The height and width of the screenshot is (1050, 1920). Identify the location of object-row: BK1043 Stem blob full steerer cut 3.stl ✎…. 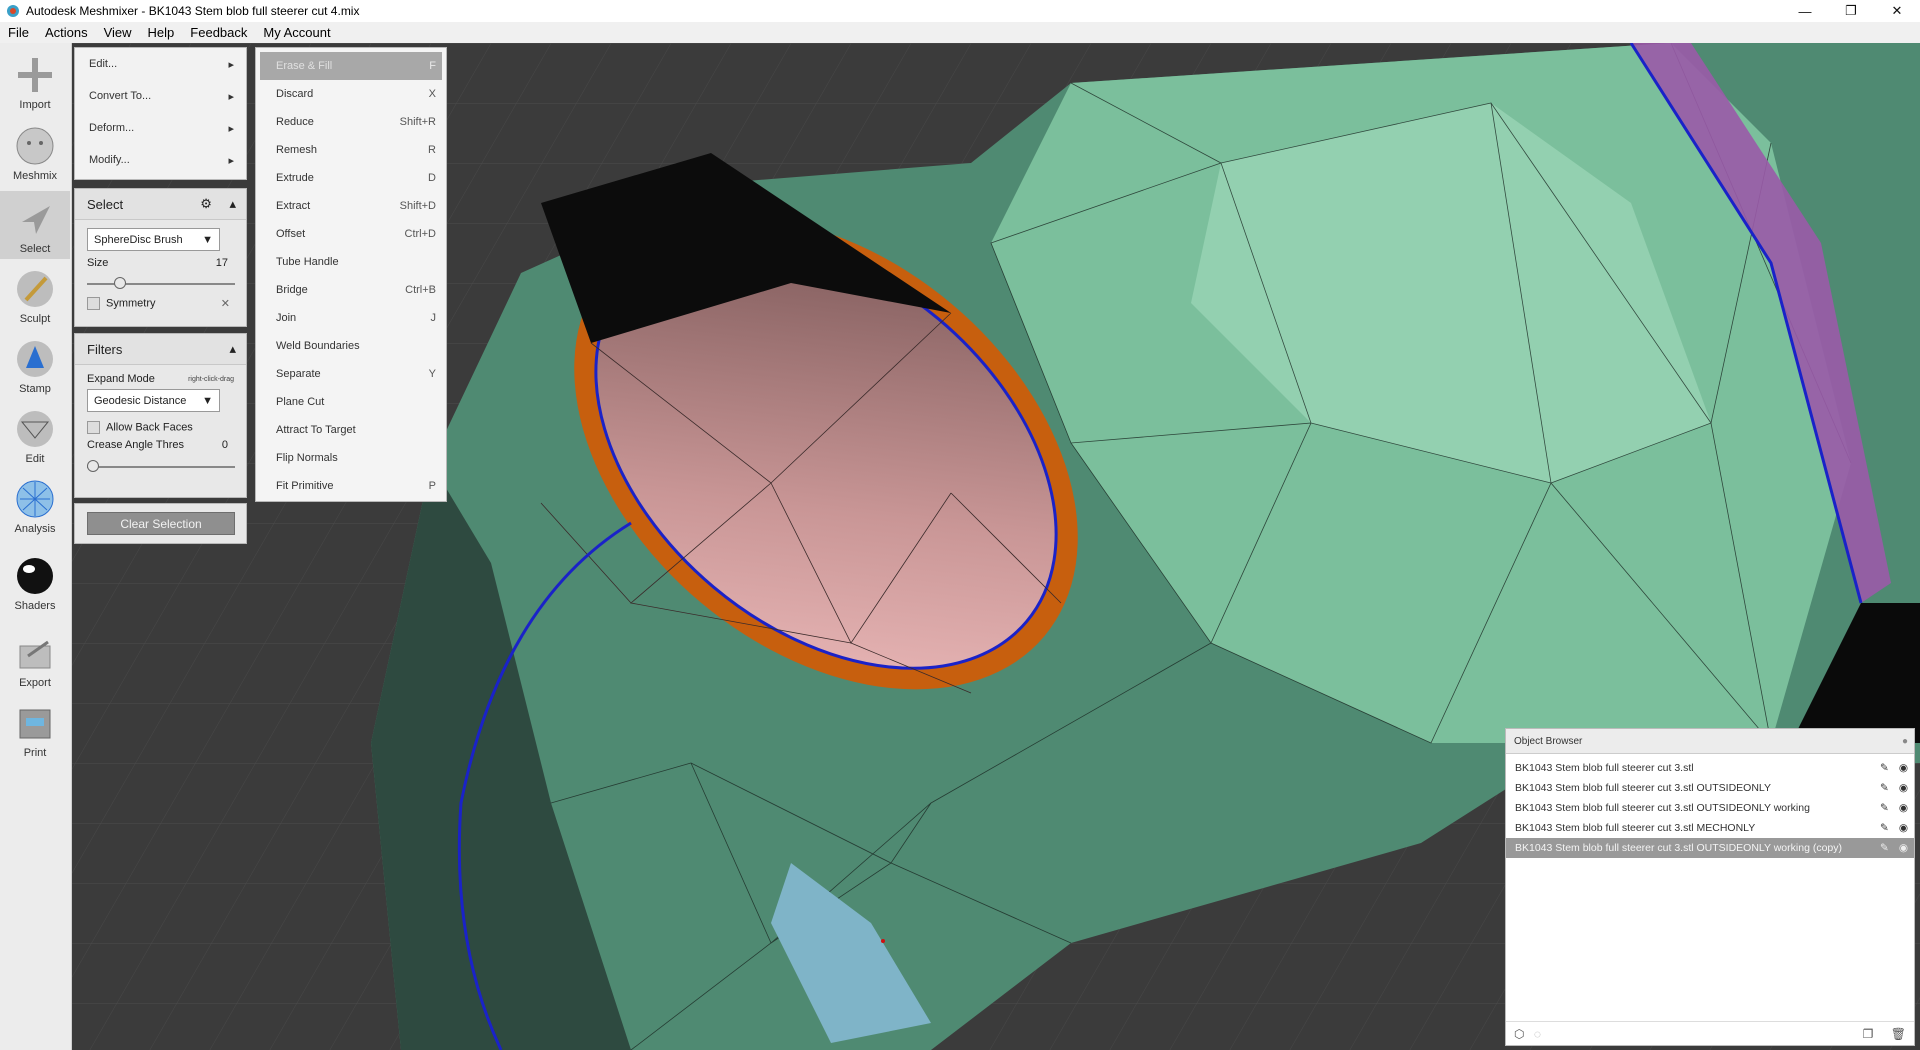
(1710, 768).